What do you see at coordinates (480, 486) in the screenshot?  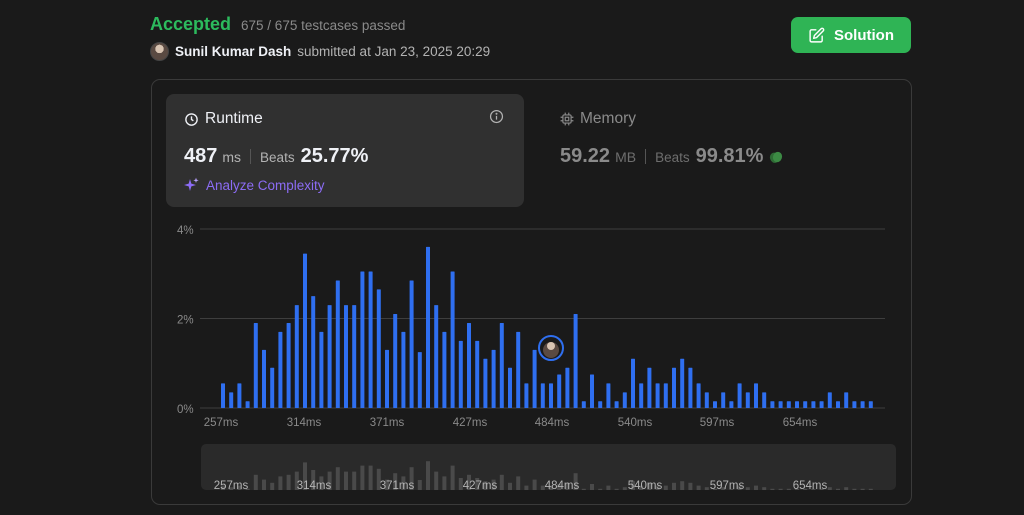 I see `overview-tick-label: 427ms` at bounding box center [480, 486].